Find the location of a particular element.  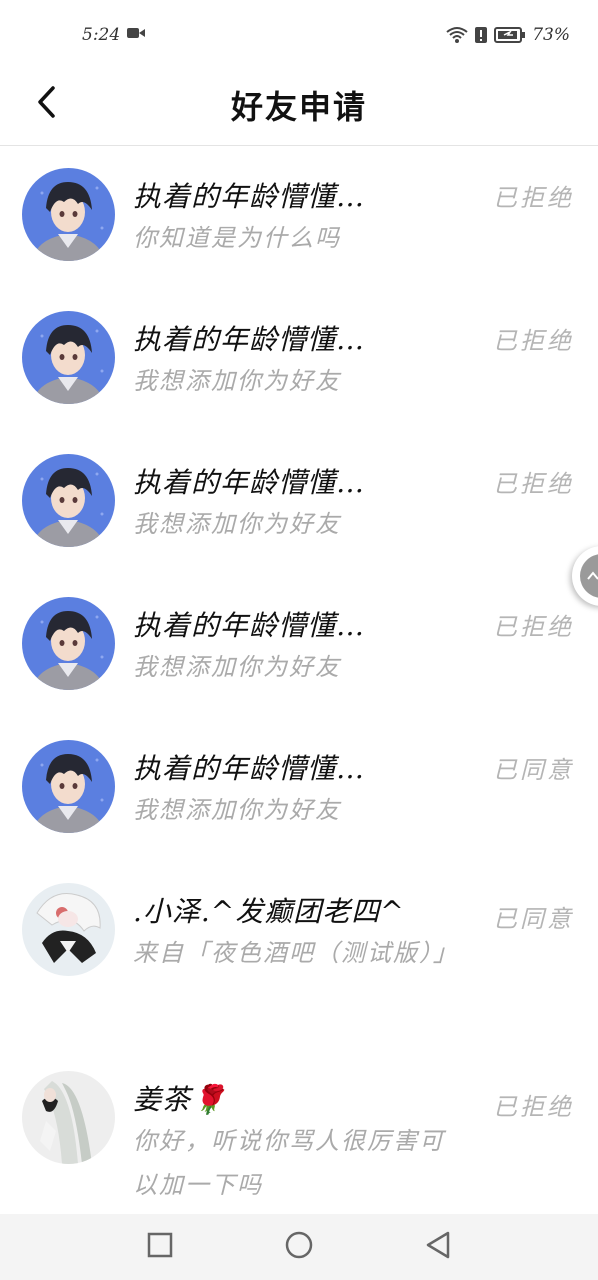

header: 好友申请 is located at coordinates (299, 108).